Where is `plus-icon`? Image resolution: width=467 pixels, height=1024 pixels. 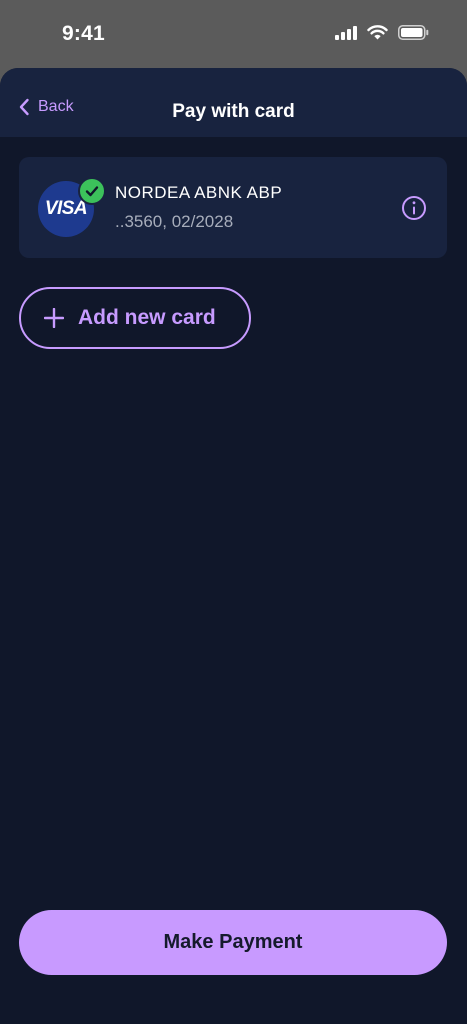 plus-icon is located at coordinates (54, 318).